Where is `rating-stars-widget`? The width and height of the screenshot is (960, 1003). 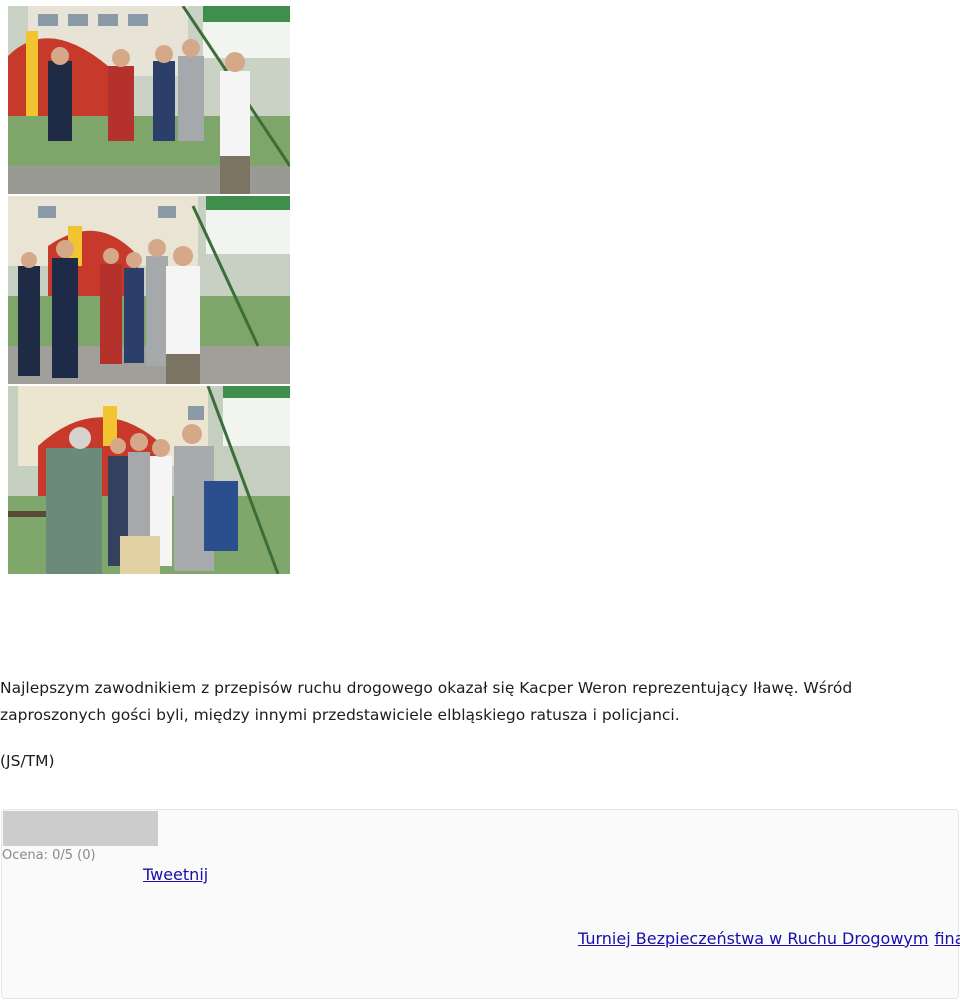
rating-stars-widget is located at coordinates (80, 828).